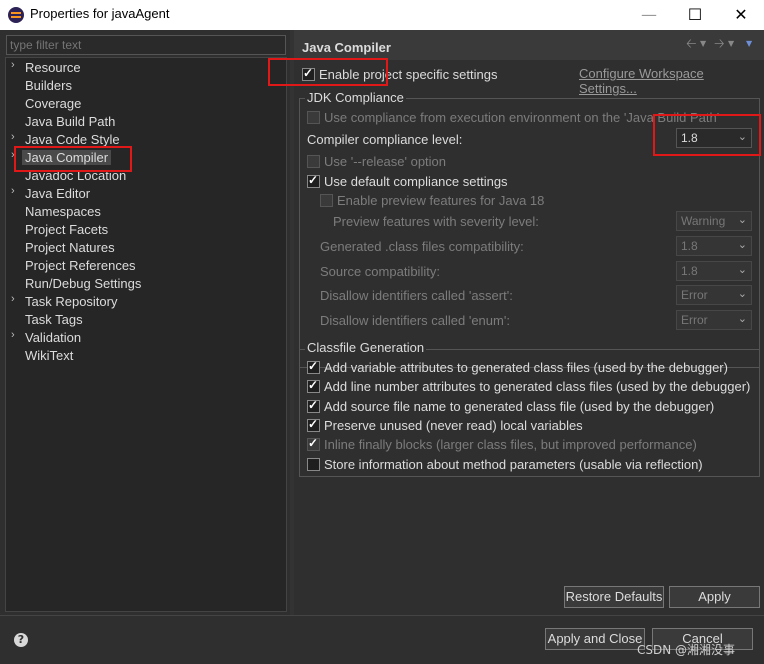 This screenshot has height=664, width=764. Describe the element at coordinates (385, 139) in the screenshot. I see `compliance-level-label: Compiler compliance level:` at that location.